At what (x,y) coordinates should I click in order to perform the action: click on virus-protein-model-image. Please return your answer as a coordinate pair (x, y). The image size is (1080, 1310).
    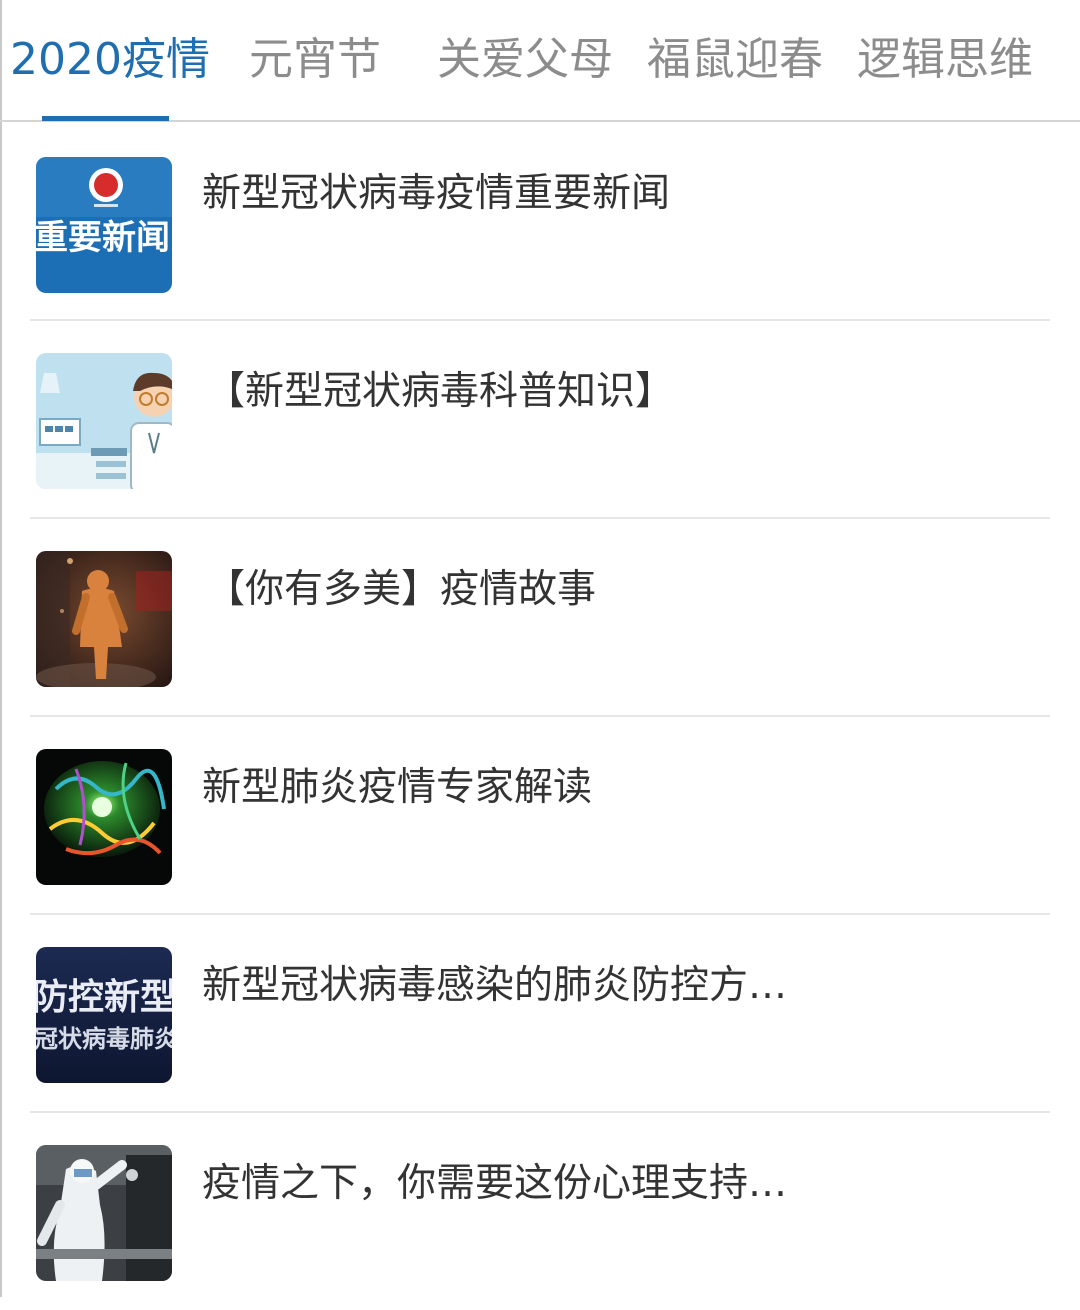
    Looking at the image, I should click on (104, 817).